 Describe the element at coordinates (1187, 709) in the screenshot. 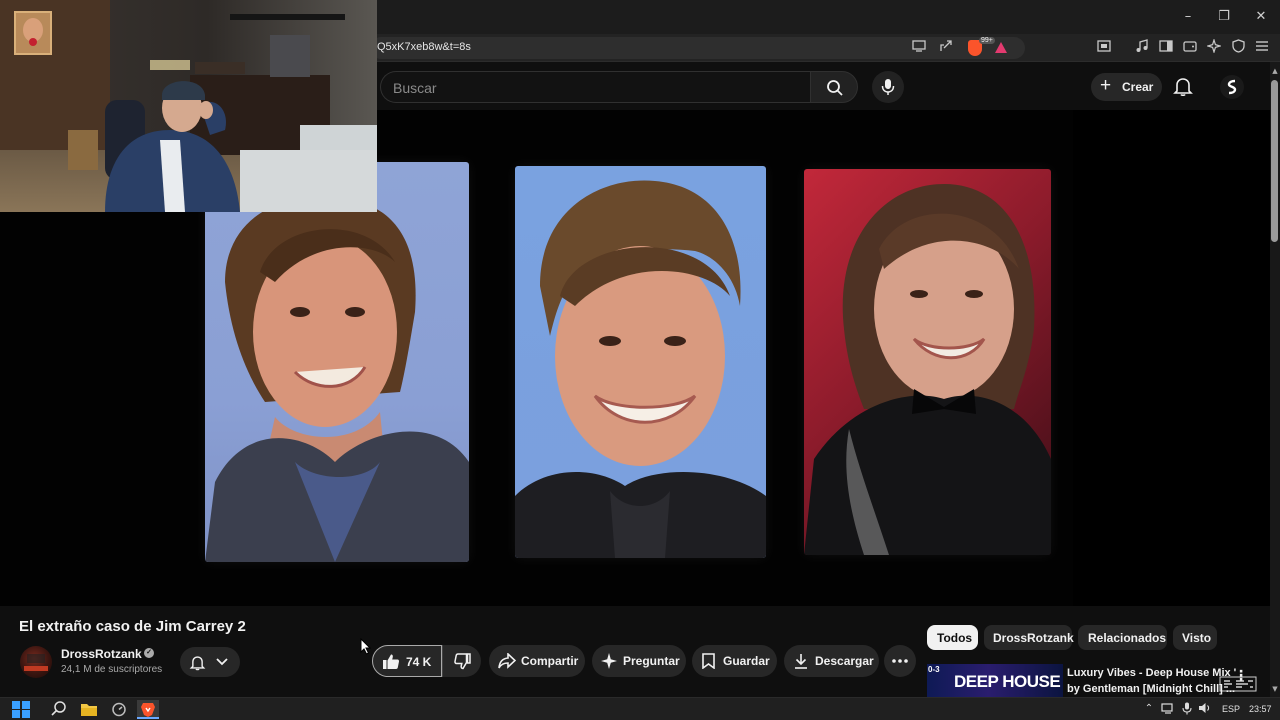

I see `microphone-tray-icon` at that location.